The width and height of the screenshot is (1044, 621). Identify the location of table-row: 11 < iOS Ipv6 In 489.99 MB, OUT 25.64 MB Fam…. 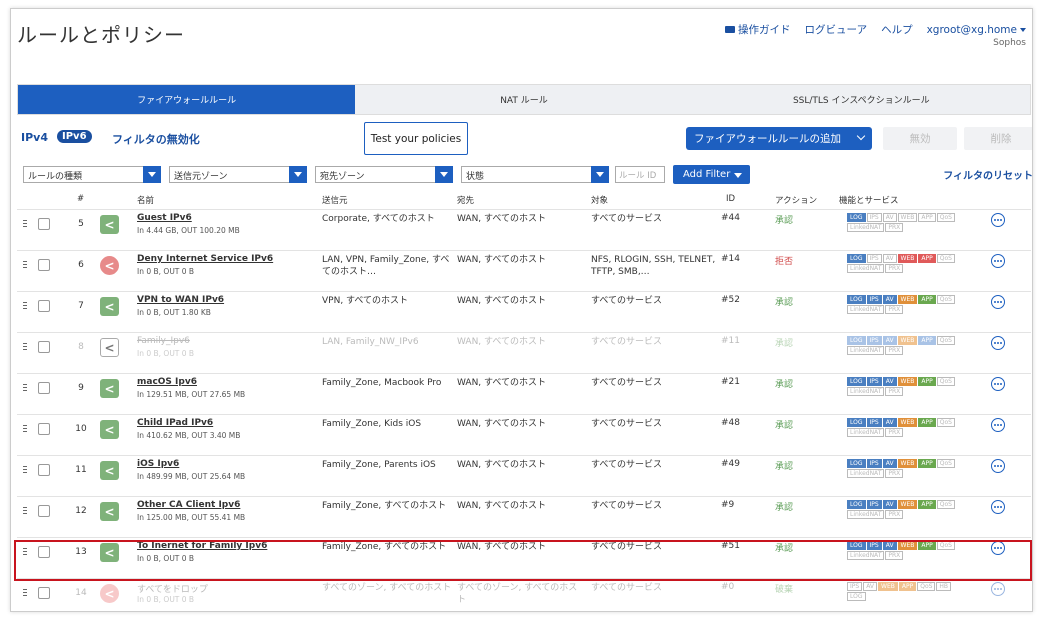
(524, 475).